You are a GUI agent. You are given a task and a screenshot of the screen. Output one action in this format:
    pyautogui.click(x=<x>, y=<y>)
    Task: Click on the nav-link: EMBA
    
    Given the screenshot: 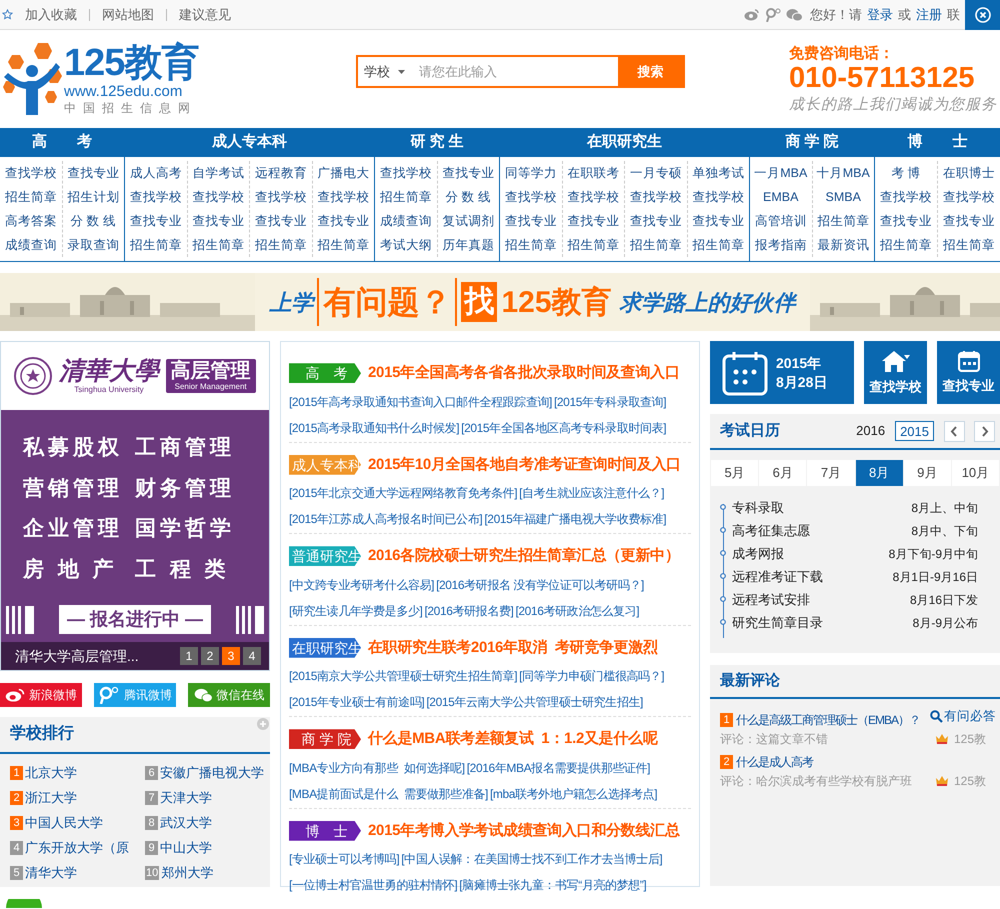 What is the action you would take?
    pyautogui.click(x=781, y=197)
    